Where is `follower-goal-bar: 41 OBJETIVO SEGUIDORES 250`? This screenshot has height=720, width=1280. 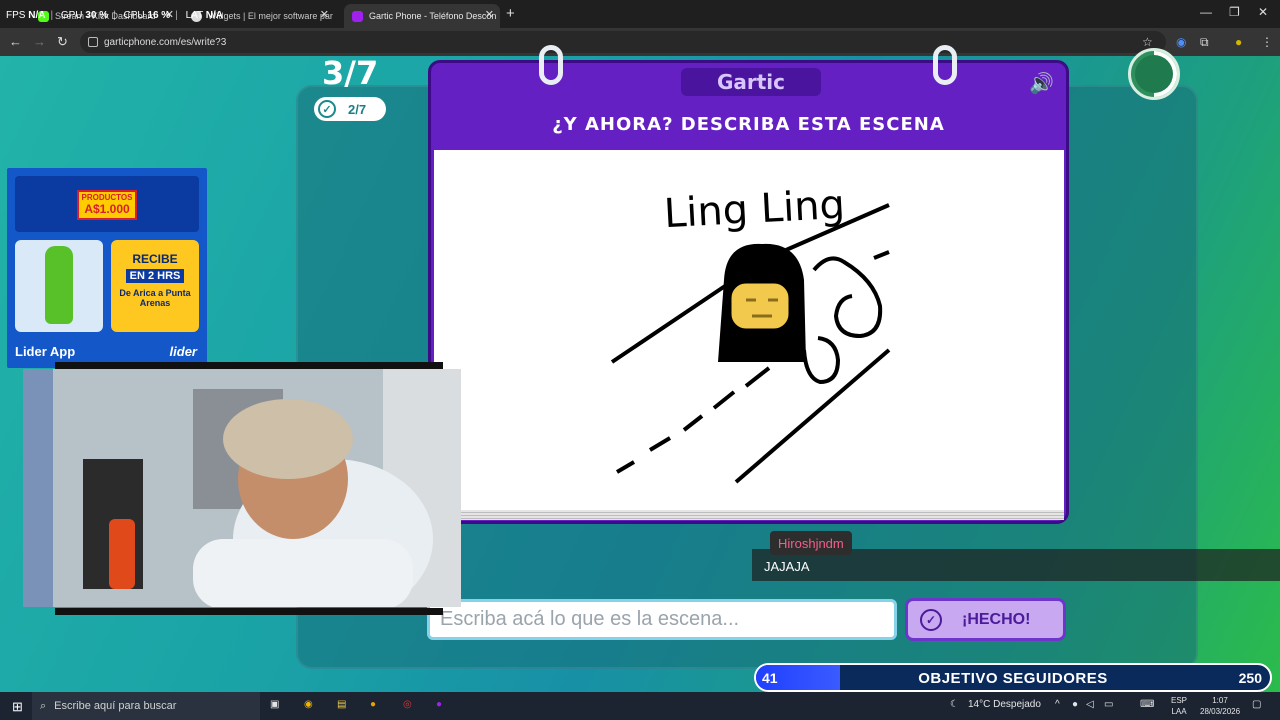
follower-goal-bar: 41 OBJETIVO SEGUIDORES 250 is located at coordinates (1013, 677).